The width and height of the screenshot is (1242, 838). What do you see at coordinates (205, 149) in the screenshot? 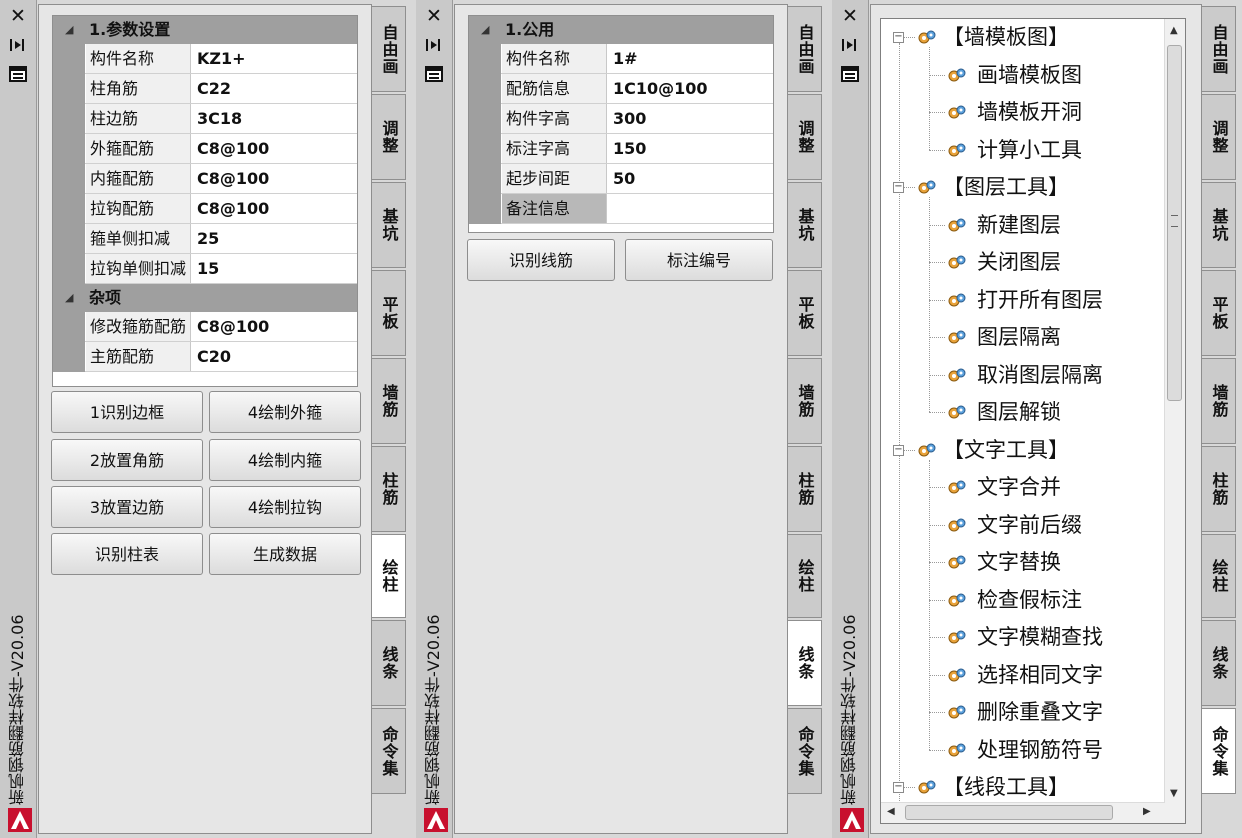
I see `property-row: 外箍配筋 C8@100` at bounding box center [205, 149].